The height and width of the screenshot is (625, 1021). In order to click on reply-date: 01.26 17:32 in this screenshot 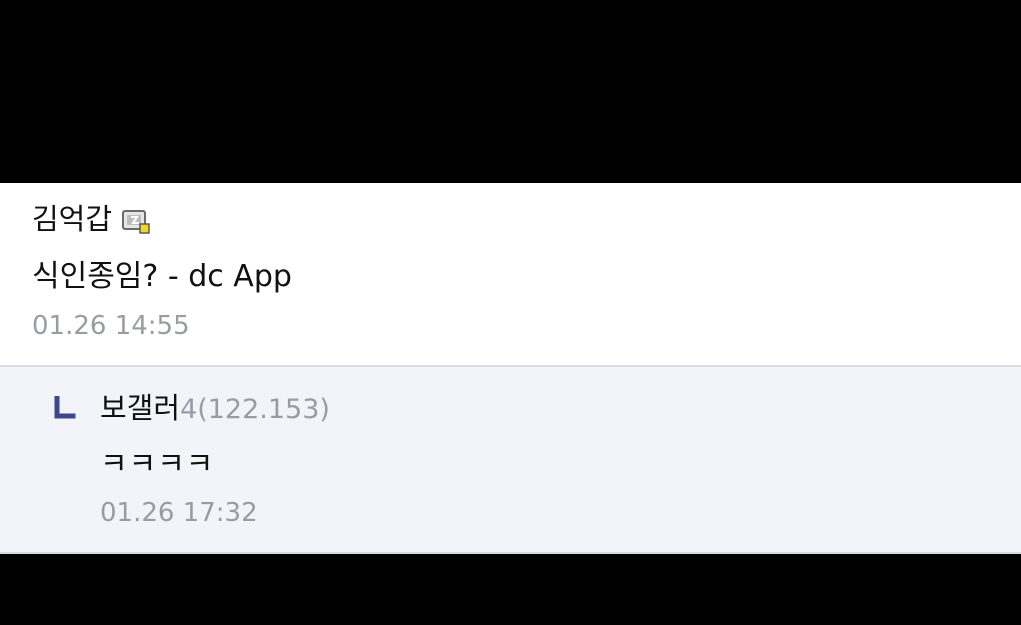, I will do `click(179, 513)`.